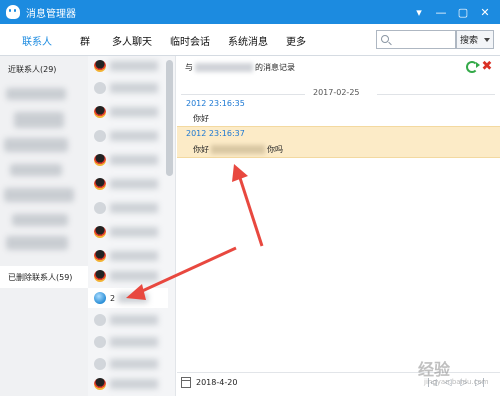 Image resolution: width=500 pixels, height=396 pixels. I want to click on close-button: ✕, so click(485, 12).